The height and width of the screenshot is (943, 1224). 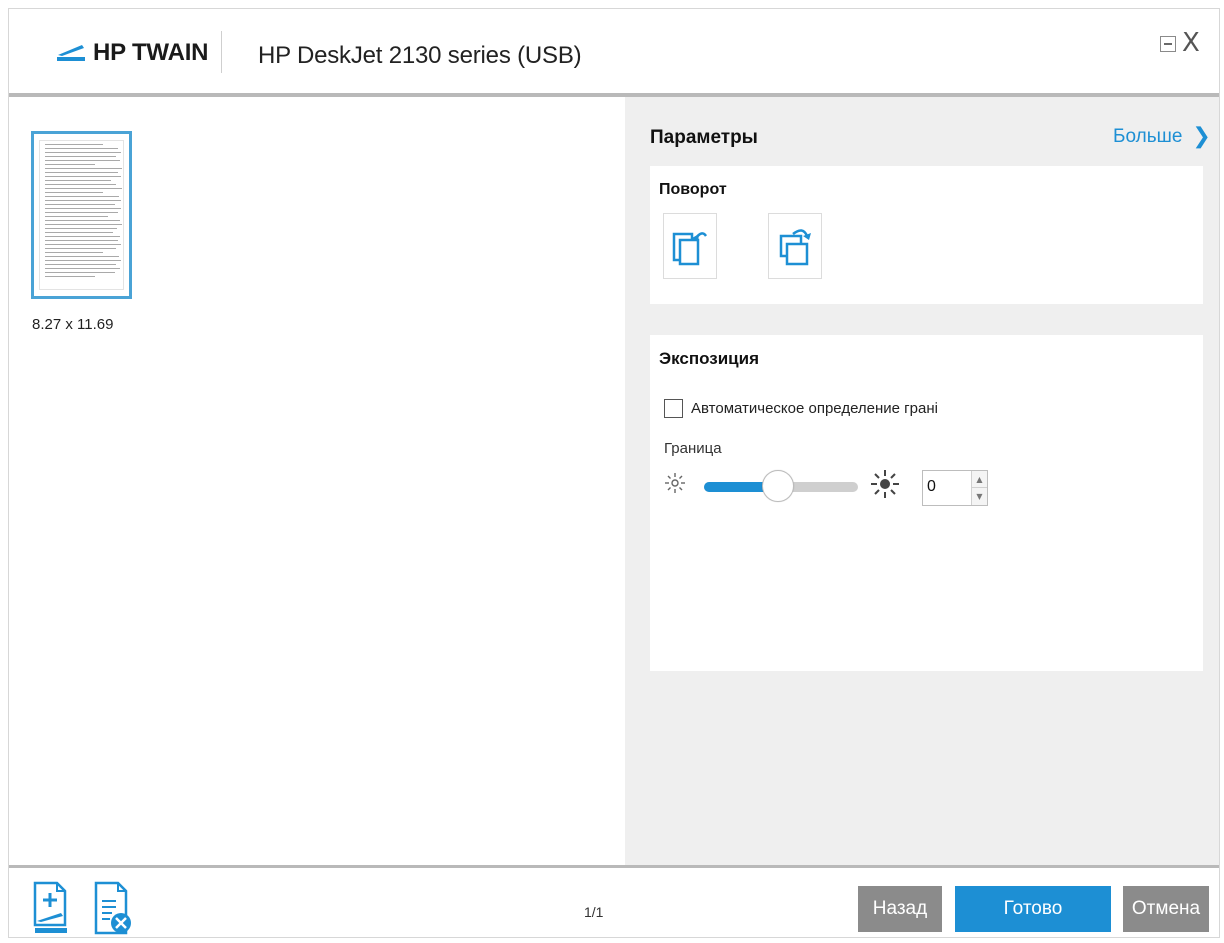 What do you see at coordinates (704, 137) in the screenshot?
I see `settings-title: Параметры` at bounding box center [704, 137].